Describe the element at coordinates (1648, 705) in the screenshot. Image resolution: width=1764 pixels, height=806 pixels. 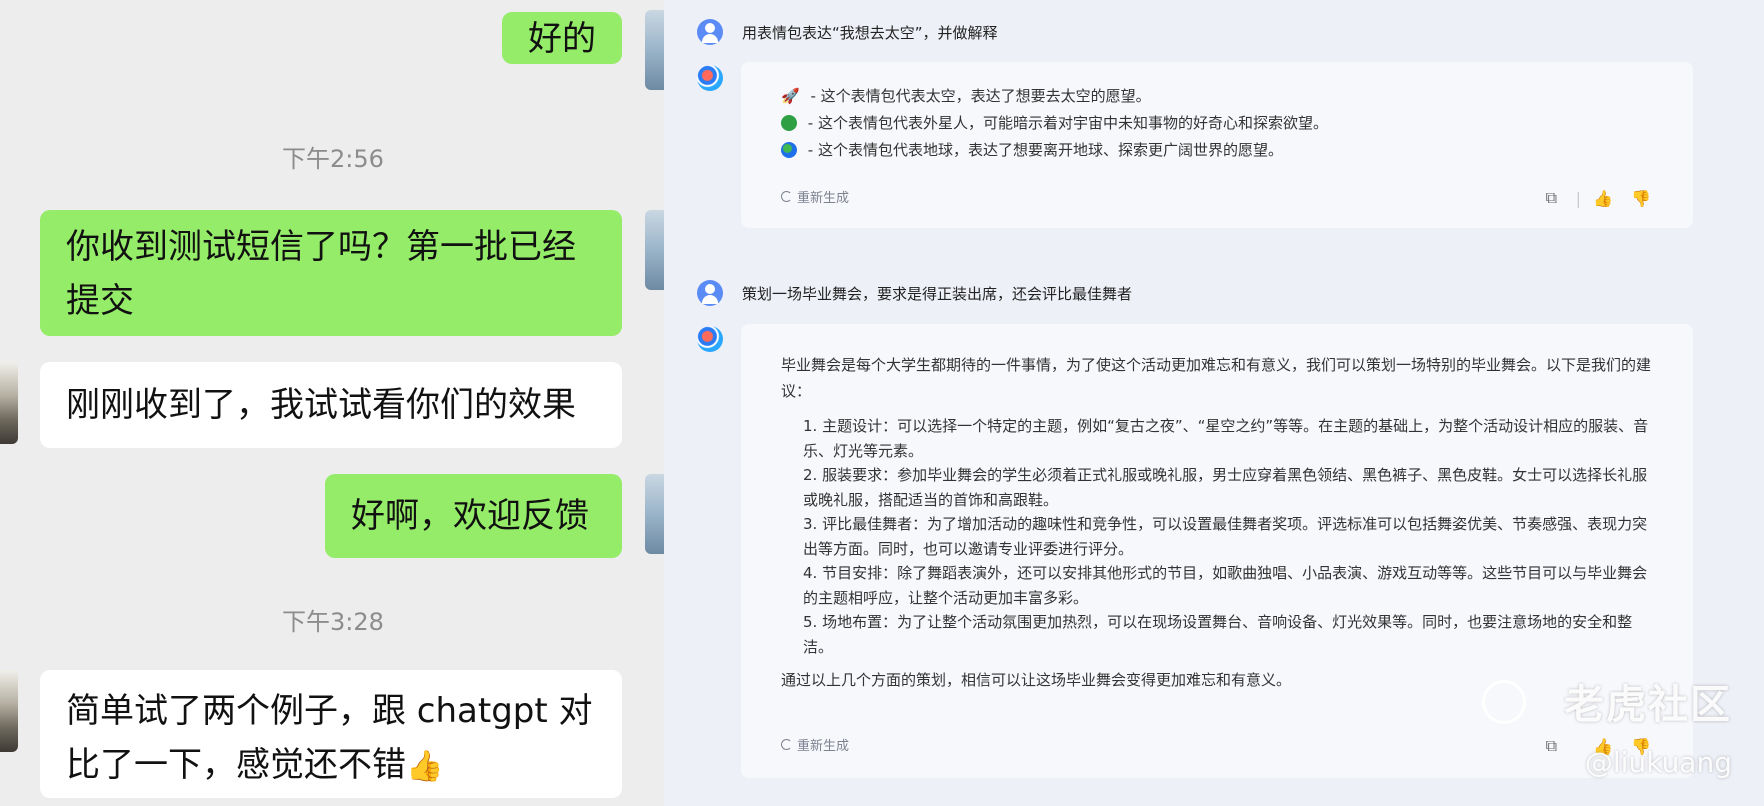
I see `watermark-brand: 老虎社区` at that location.